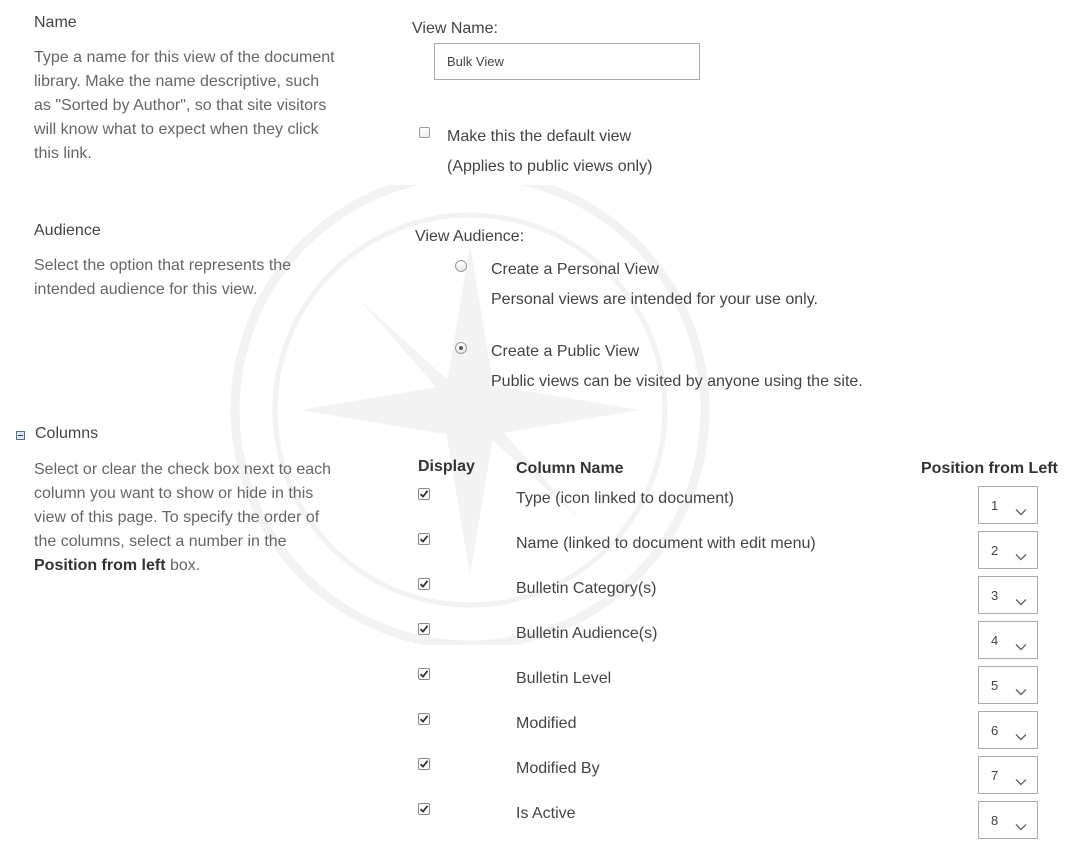 Image resolution: width=1080 pixels, height=846 pixels. I want to click on position-value: 1, so click(995, 505).